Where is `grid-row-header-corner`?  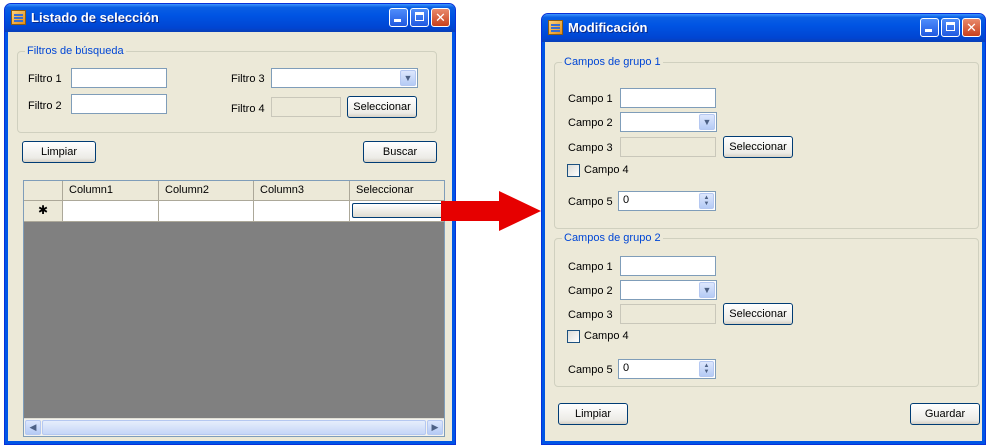
grid-row-header-corner is located at coordinates (43, 191).